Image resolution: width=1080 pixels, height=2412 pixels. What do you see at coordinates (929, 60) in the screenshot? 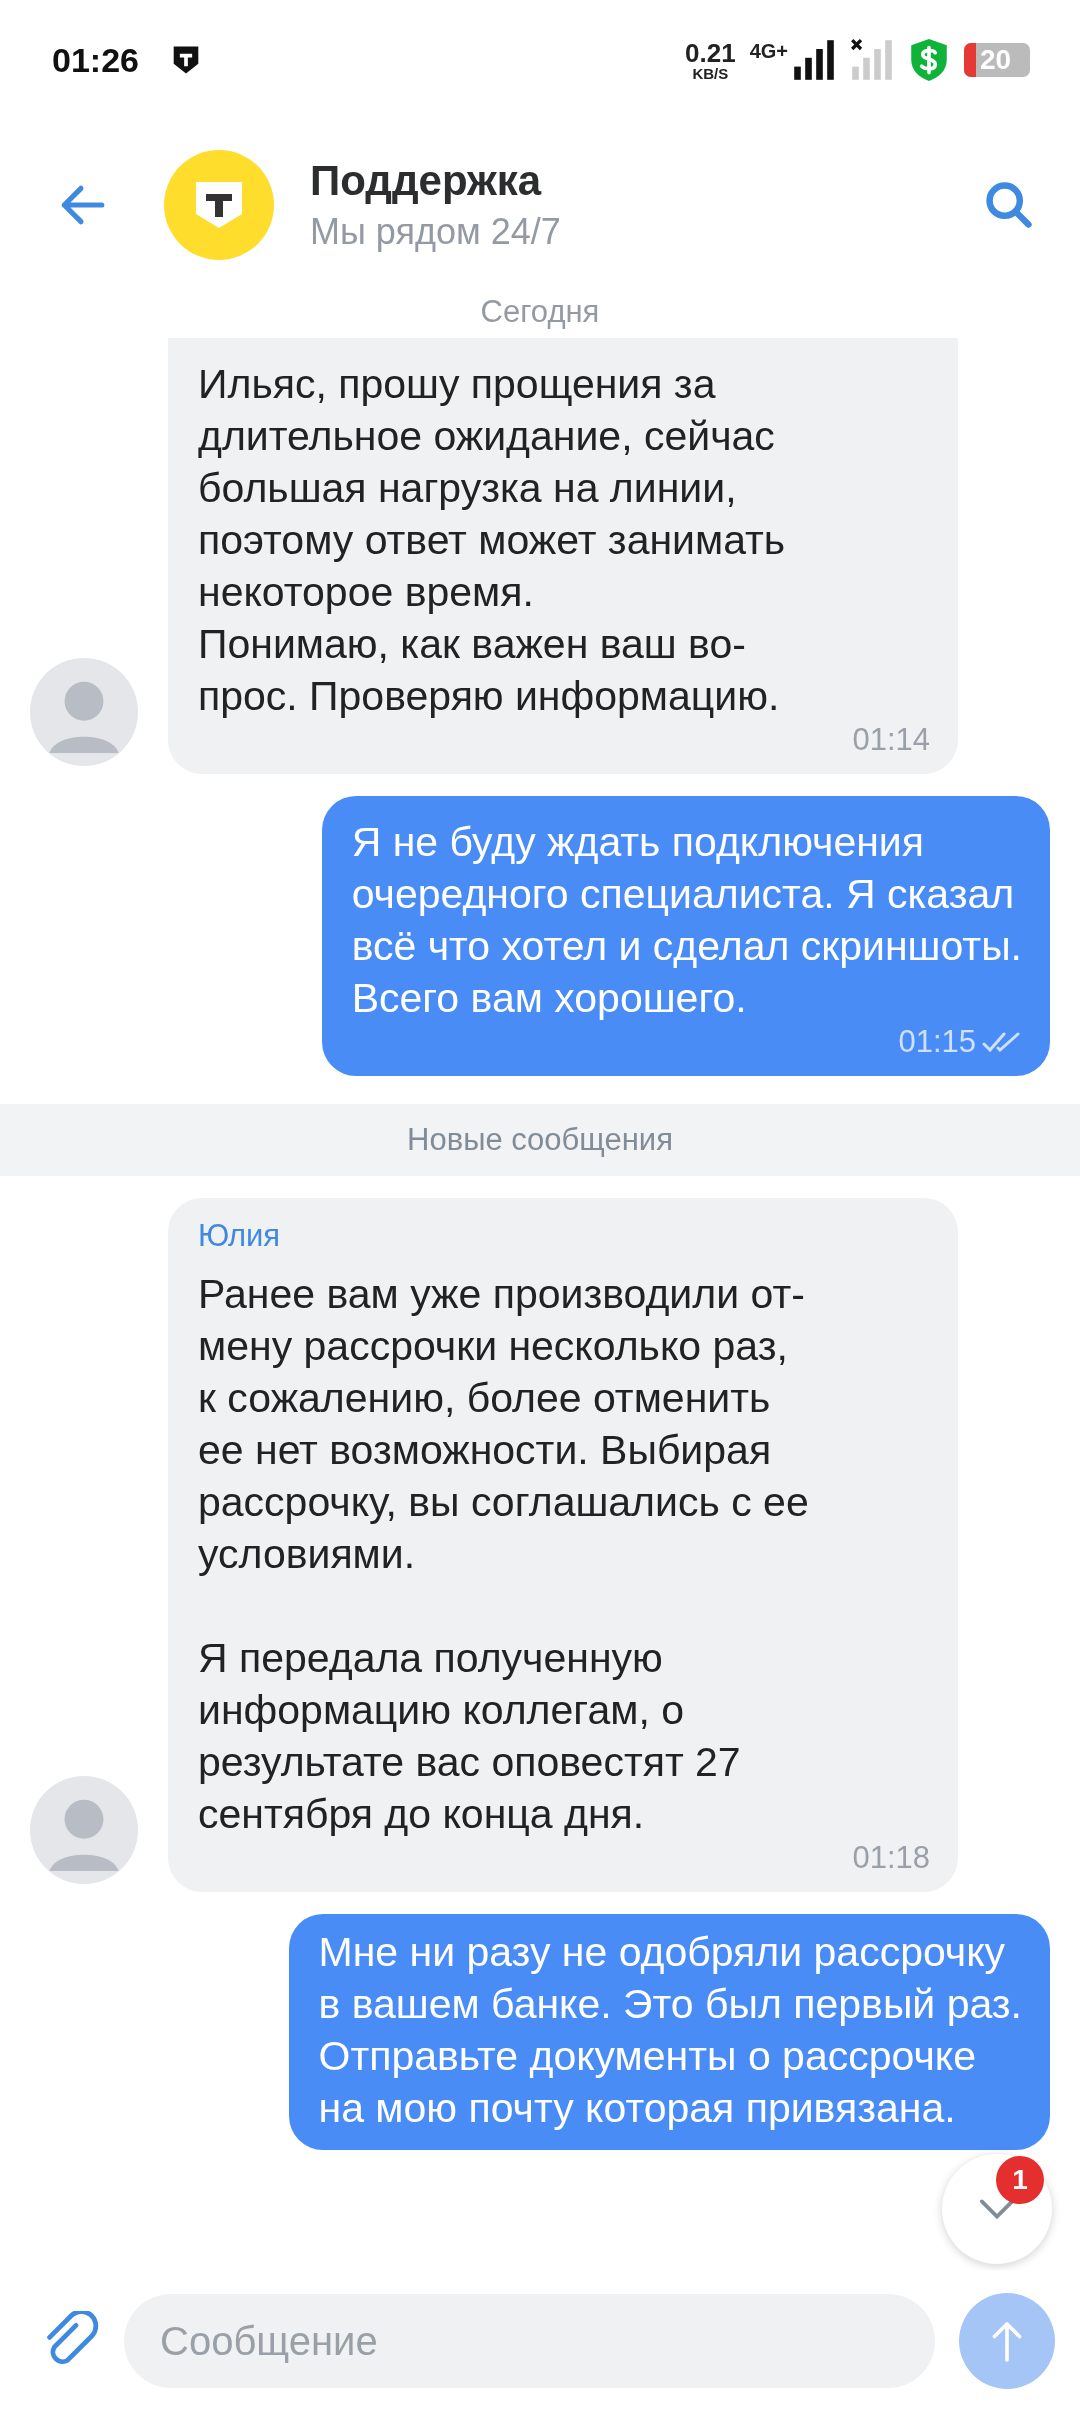
I see `security-shield-icon` at bounding box center [929, 60].